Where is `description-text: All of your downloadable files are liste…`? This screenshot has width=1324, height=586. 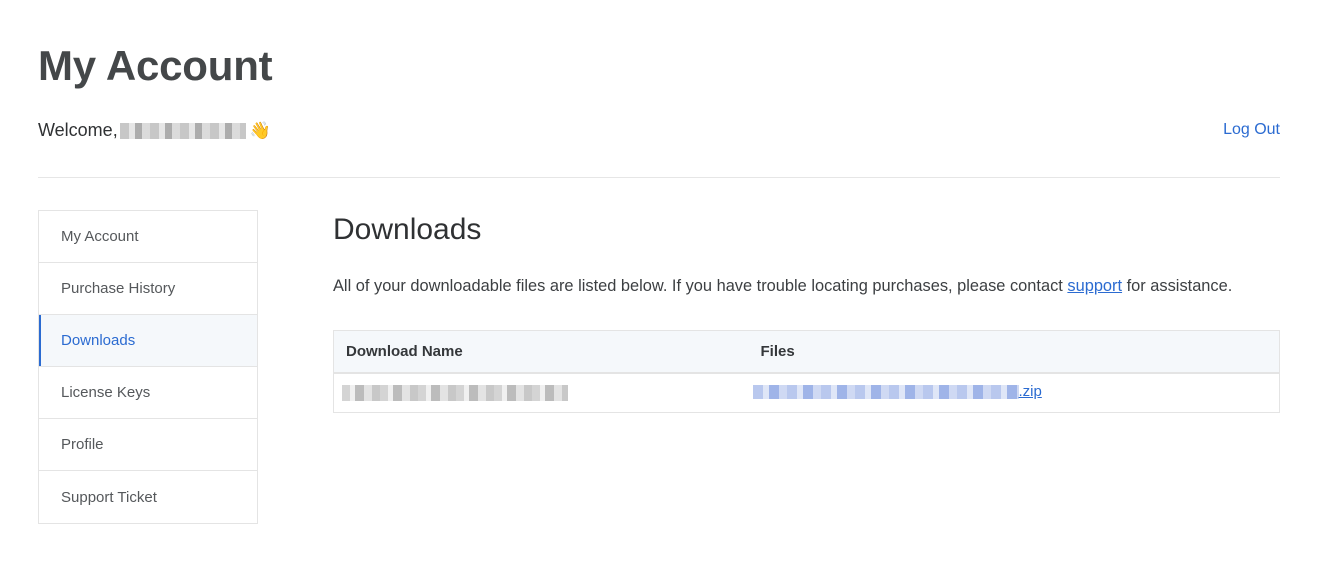
description-text: All of your downloadable files are liste… is located at coordinates (700, 286).